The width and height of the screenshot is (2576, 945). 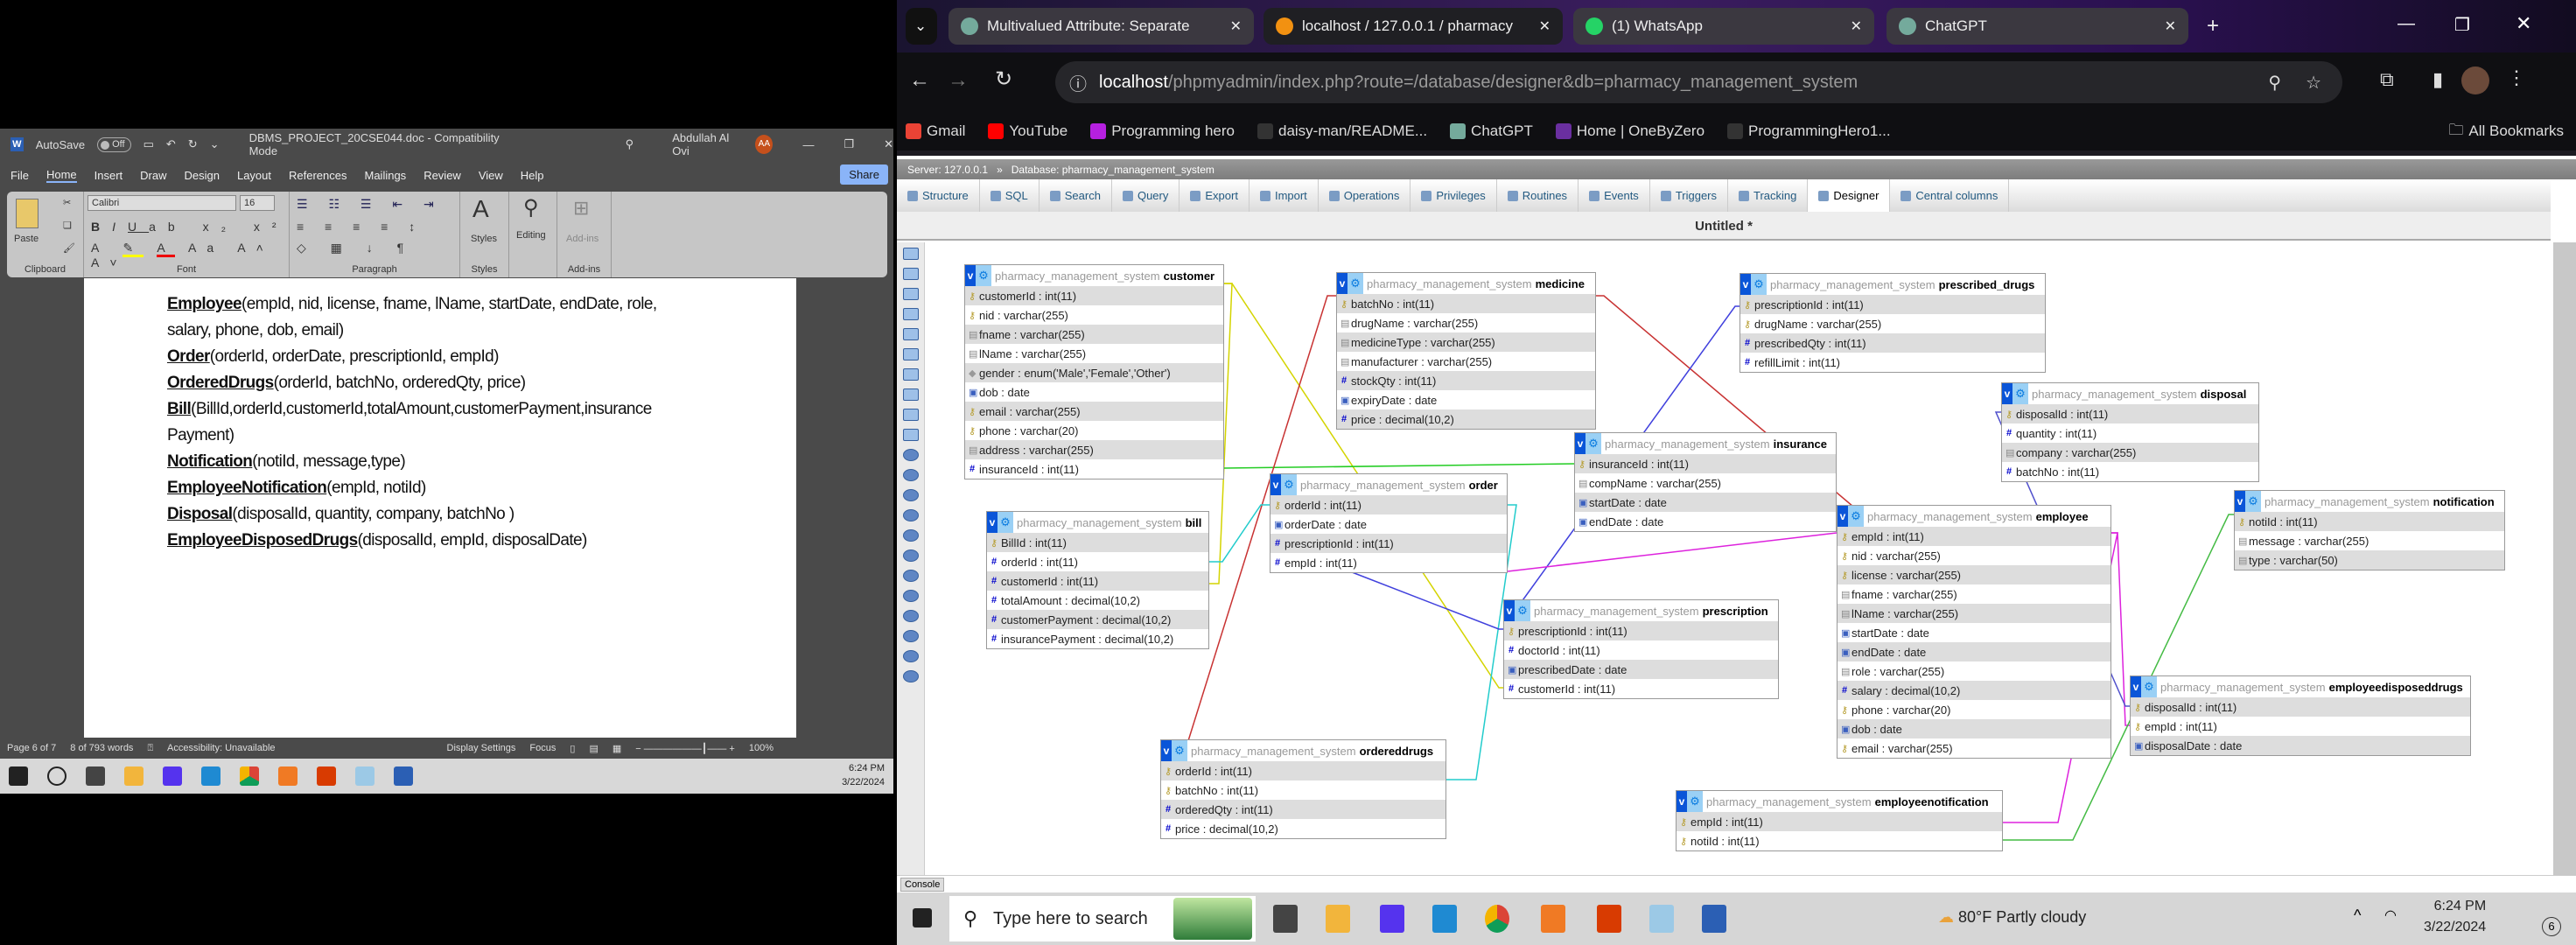 I want to click on bookmark-item: YouTube, so click(x=1028, y=131).